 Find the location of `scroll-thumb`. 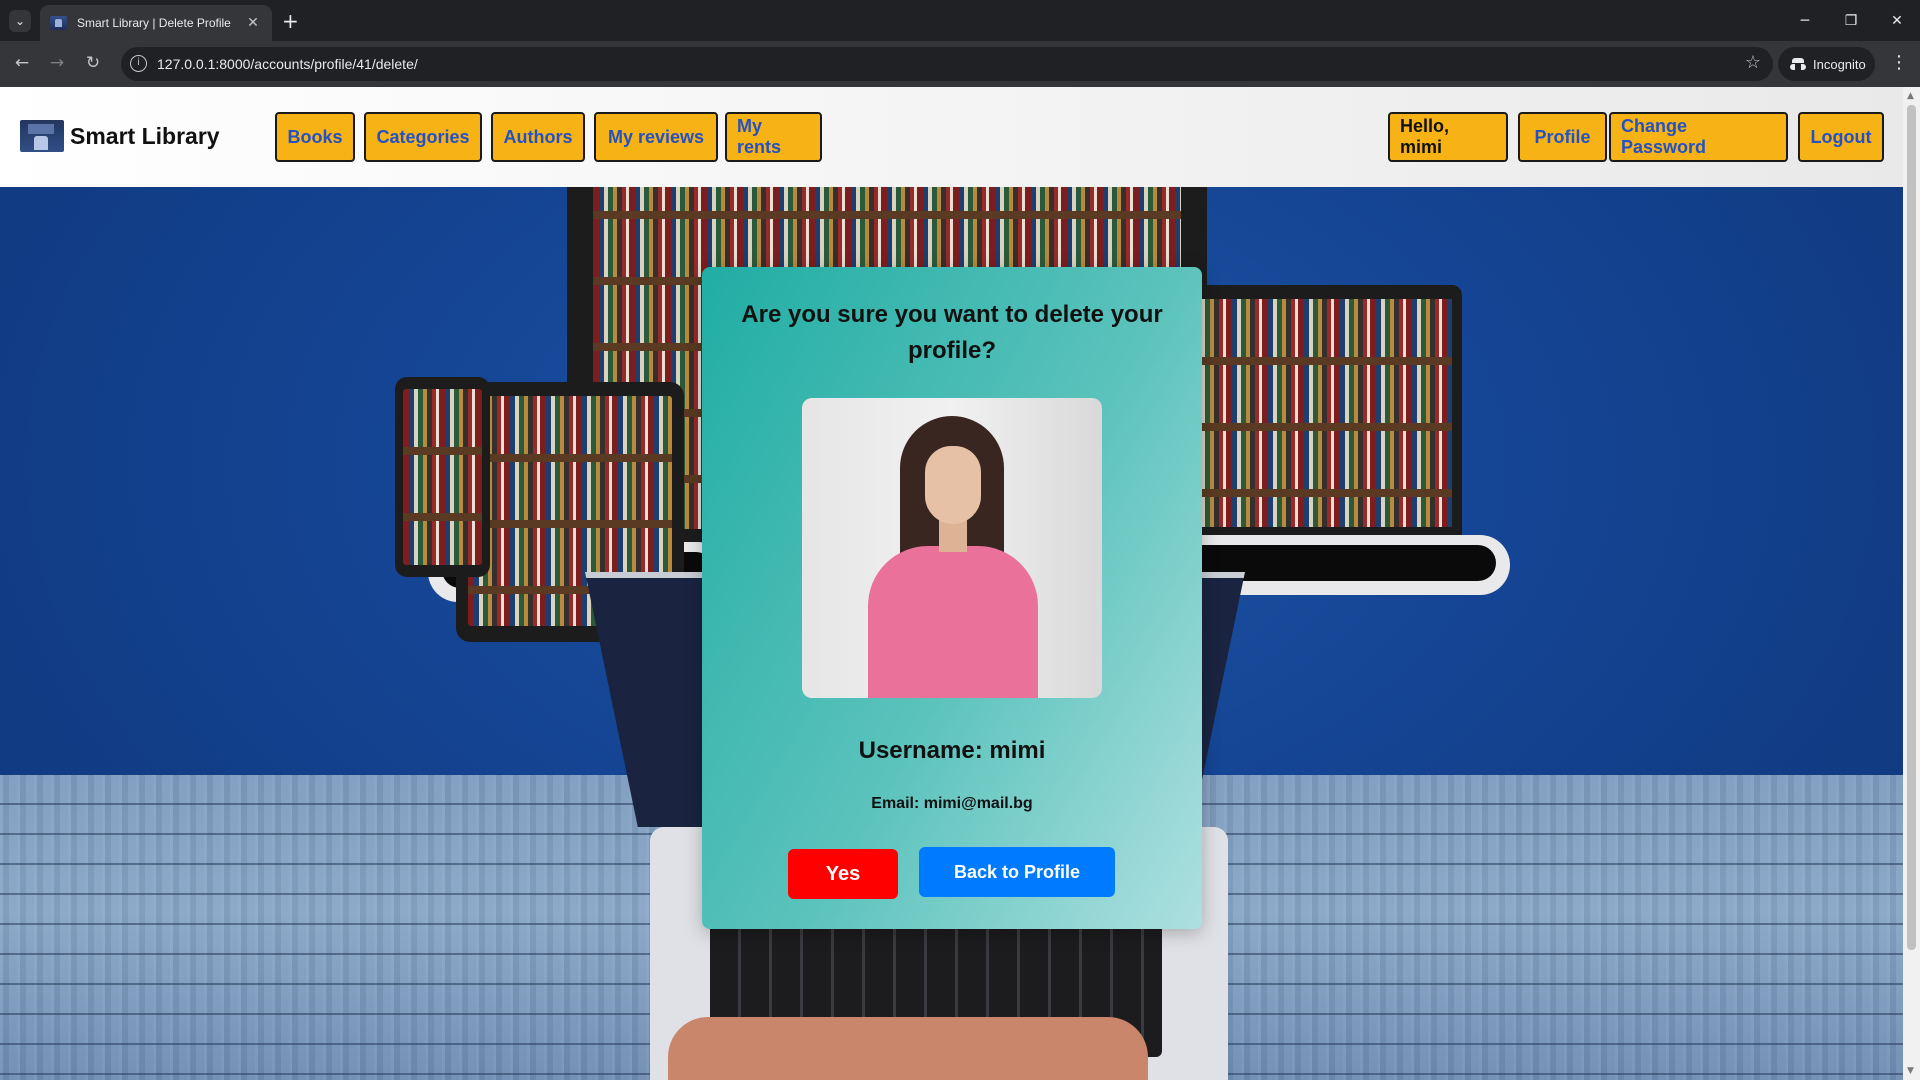

scroll-thumb is located at coordinates (1911, 527).